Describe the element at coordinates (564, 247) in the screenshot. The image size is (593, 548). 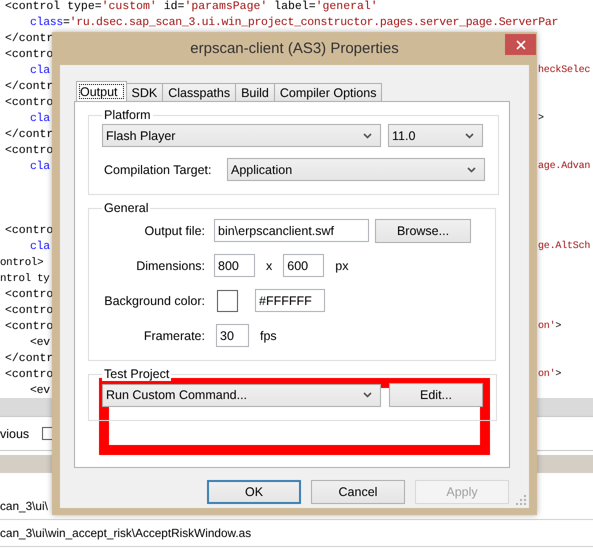
I see `code-line: ge.AltSch` at that location.